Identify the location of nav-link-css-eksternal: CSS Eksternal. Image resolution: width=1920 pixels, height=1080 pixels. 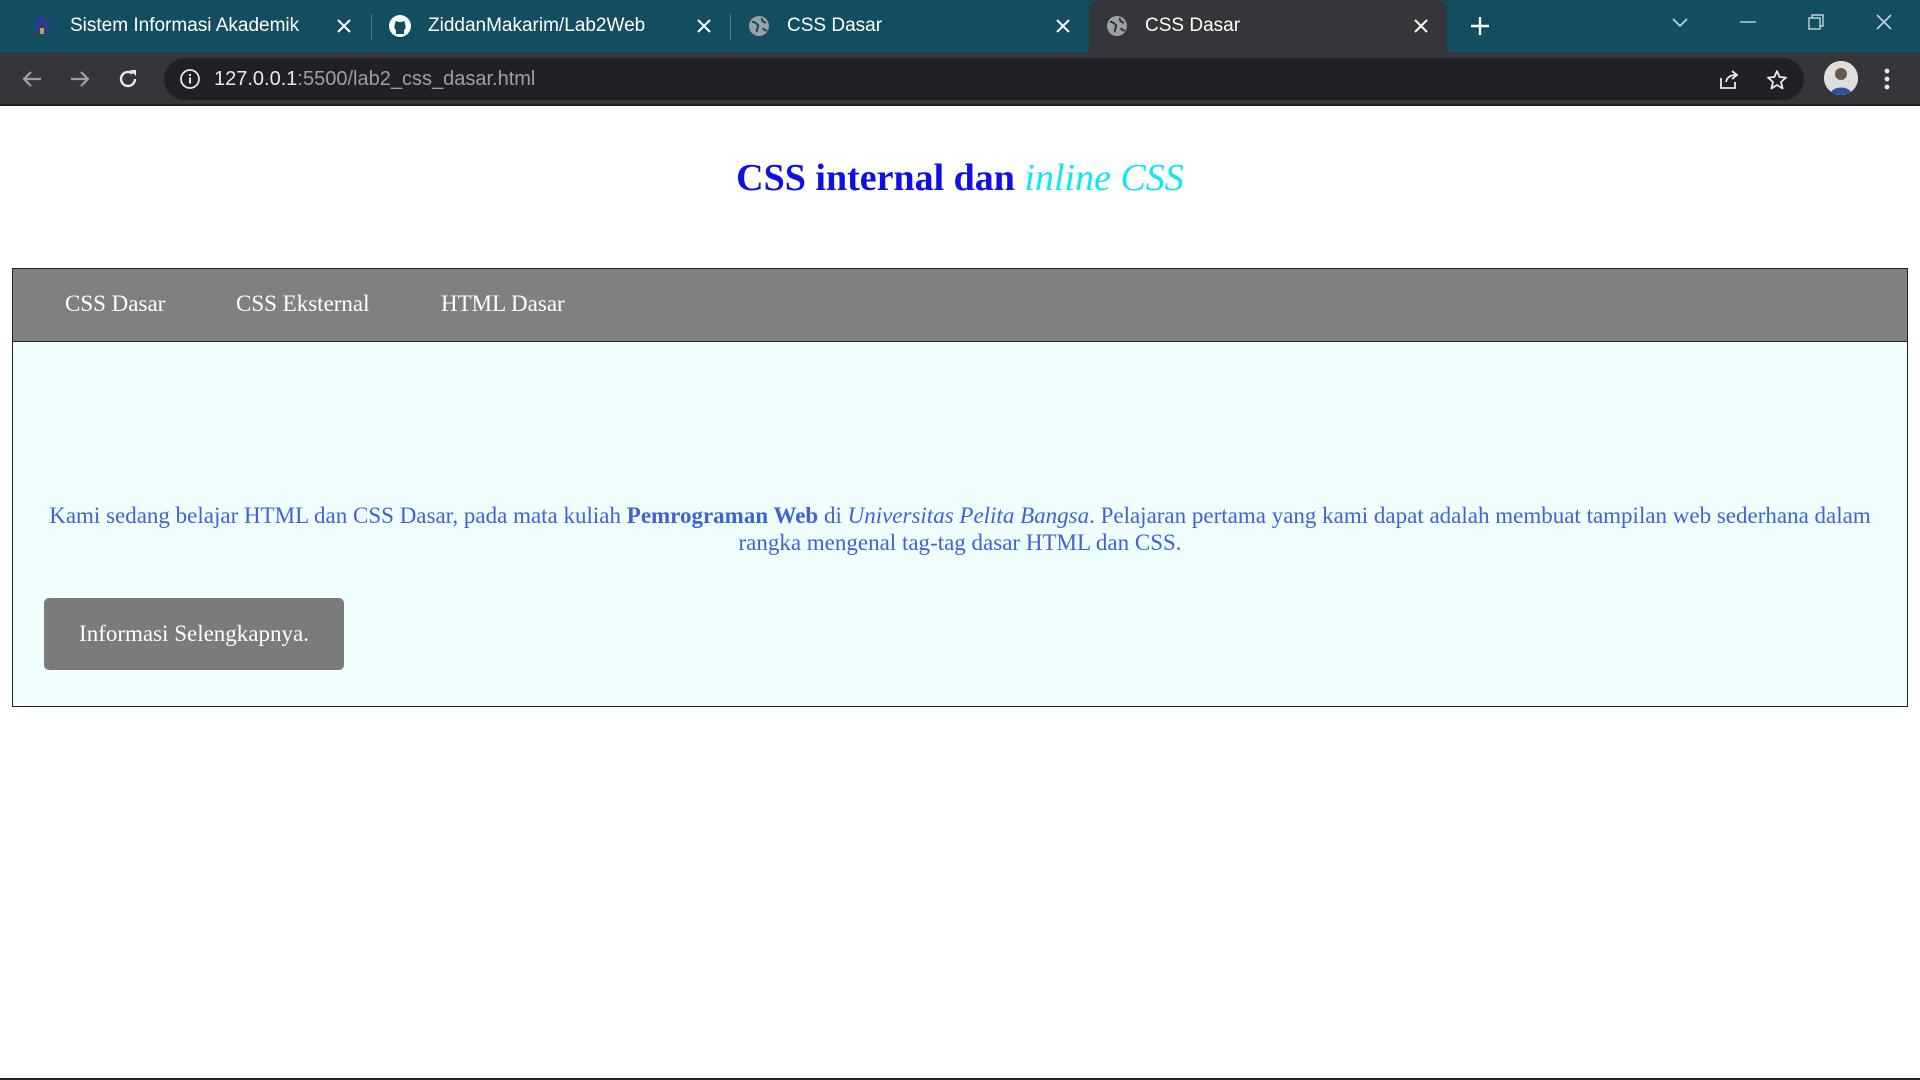
(303, 304).